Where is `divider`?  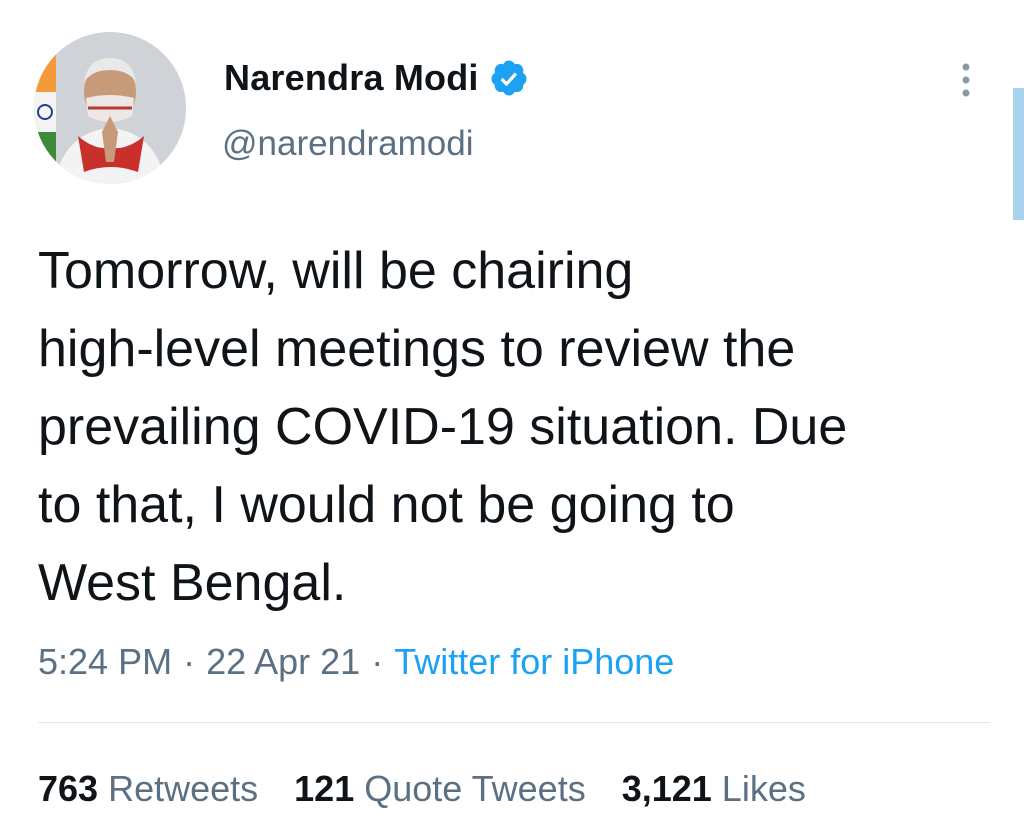
divider is located at coordinates (514, 722).